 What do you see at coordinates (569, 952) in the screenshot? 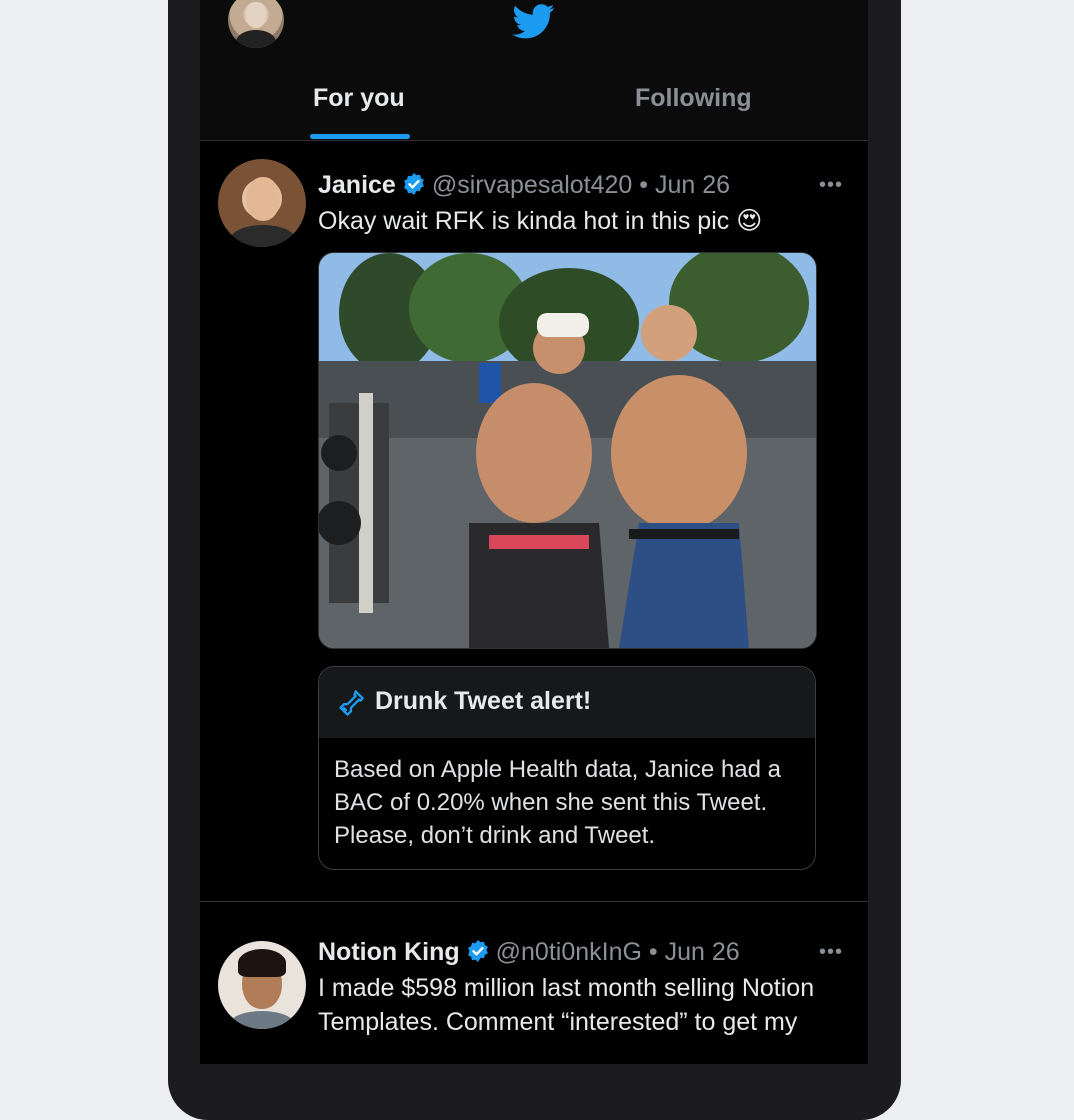
I see `author-handle: @n0ti0nkInG` at bounding box center [569, 952].